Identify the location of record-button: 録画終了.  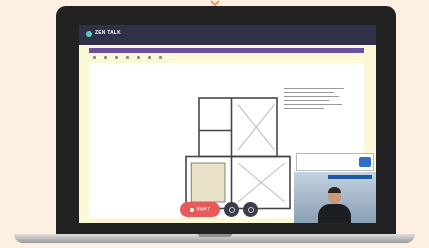
(200, 209).